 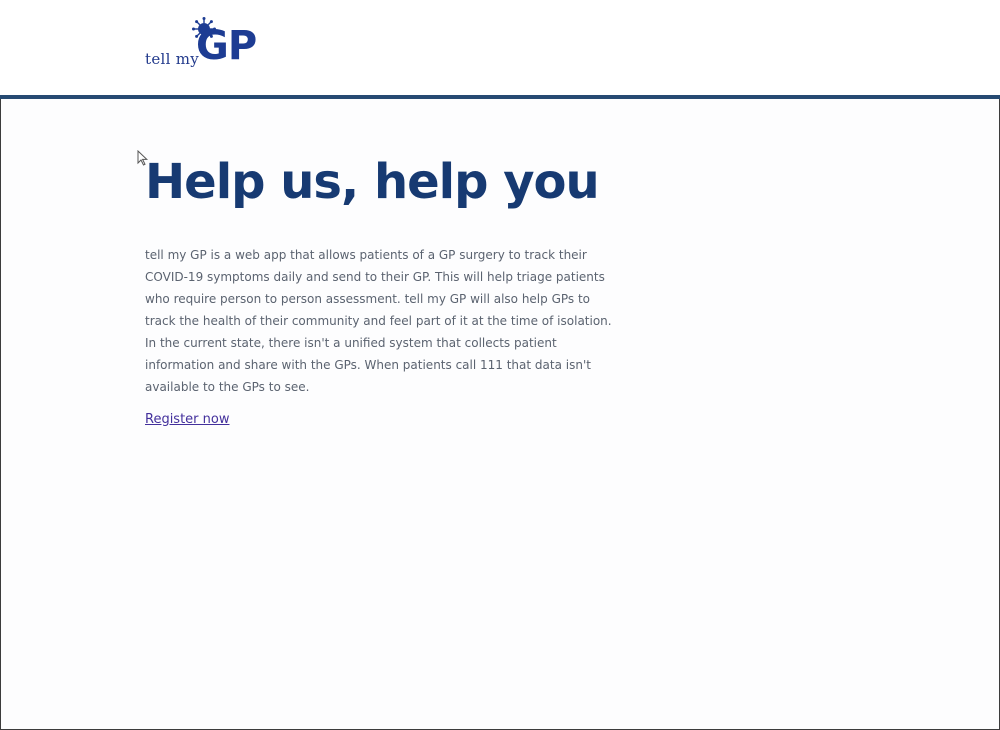 What do you see at coordinates (500, 47) in the screenshot?
I see `site-header: tell my GP` at bounding box center [500, 47].